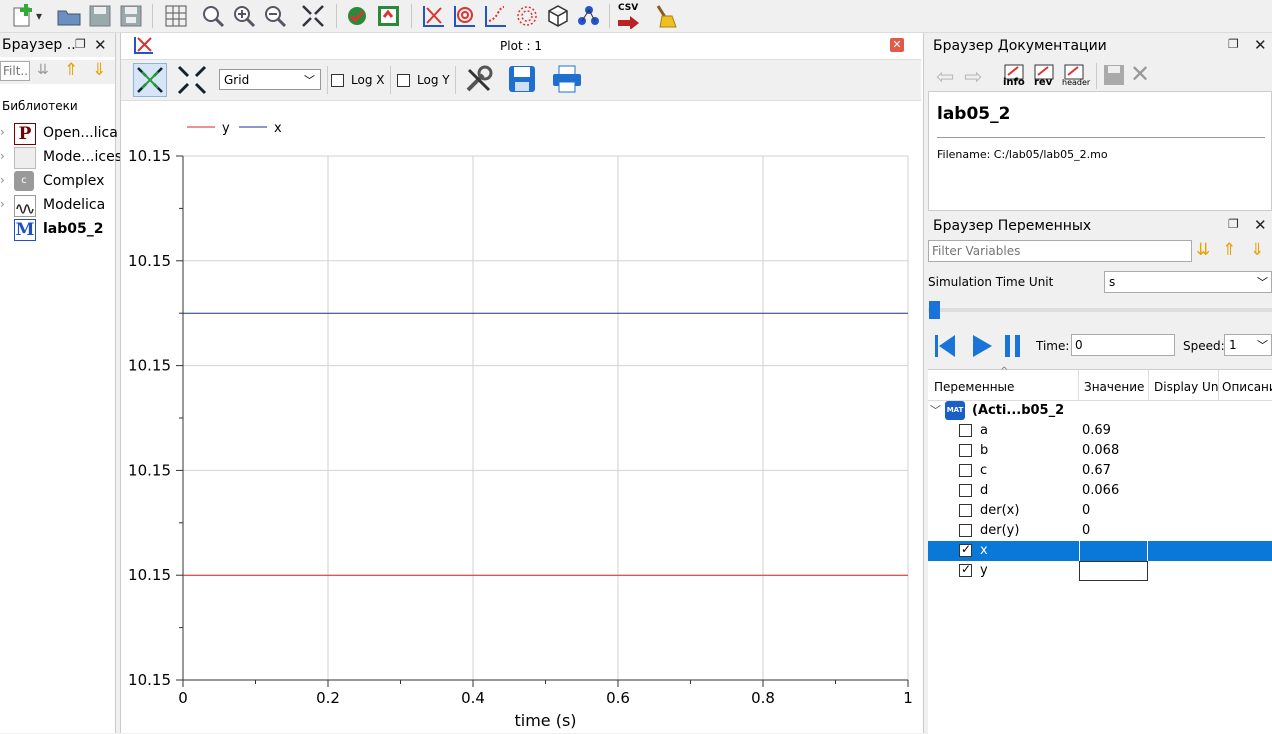  What do you see at coordinates (61, 158) in the screenshot?
I see `library-item-modelicaservices: › Mode...ices` at bounding box center [61, 158].